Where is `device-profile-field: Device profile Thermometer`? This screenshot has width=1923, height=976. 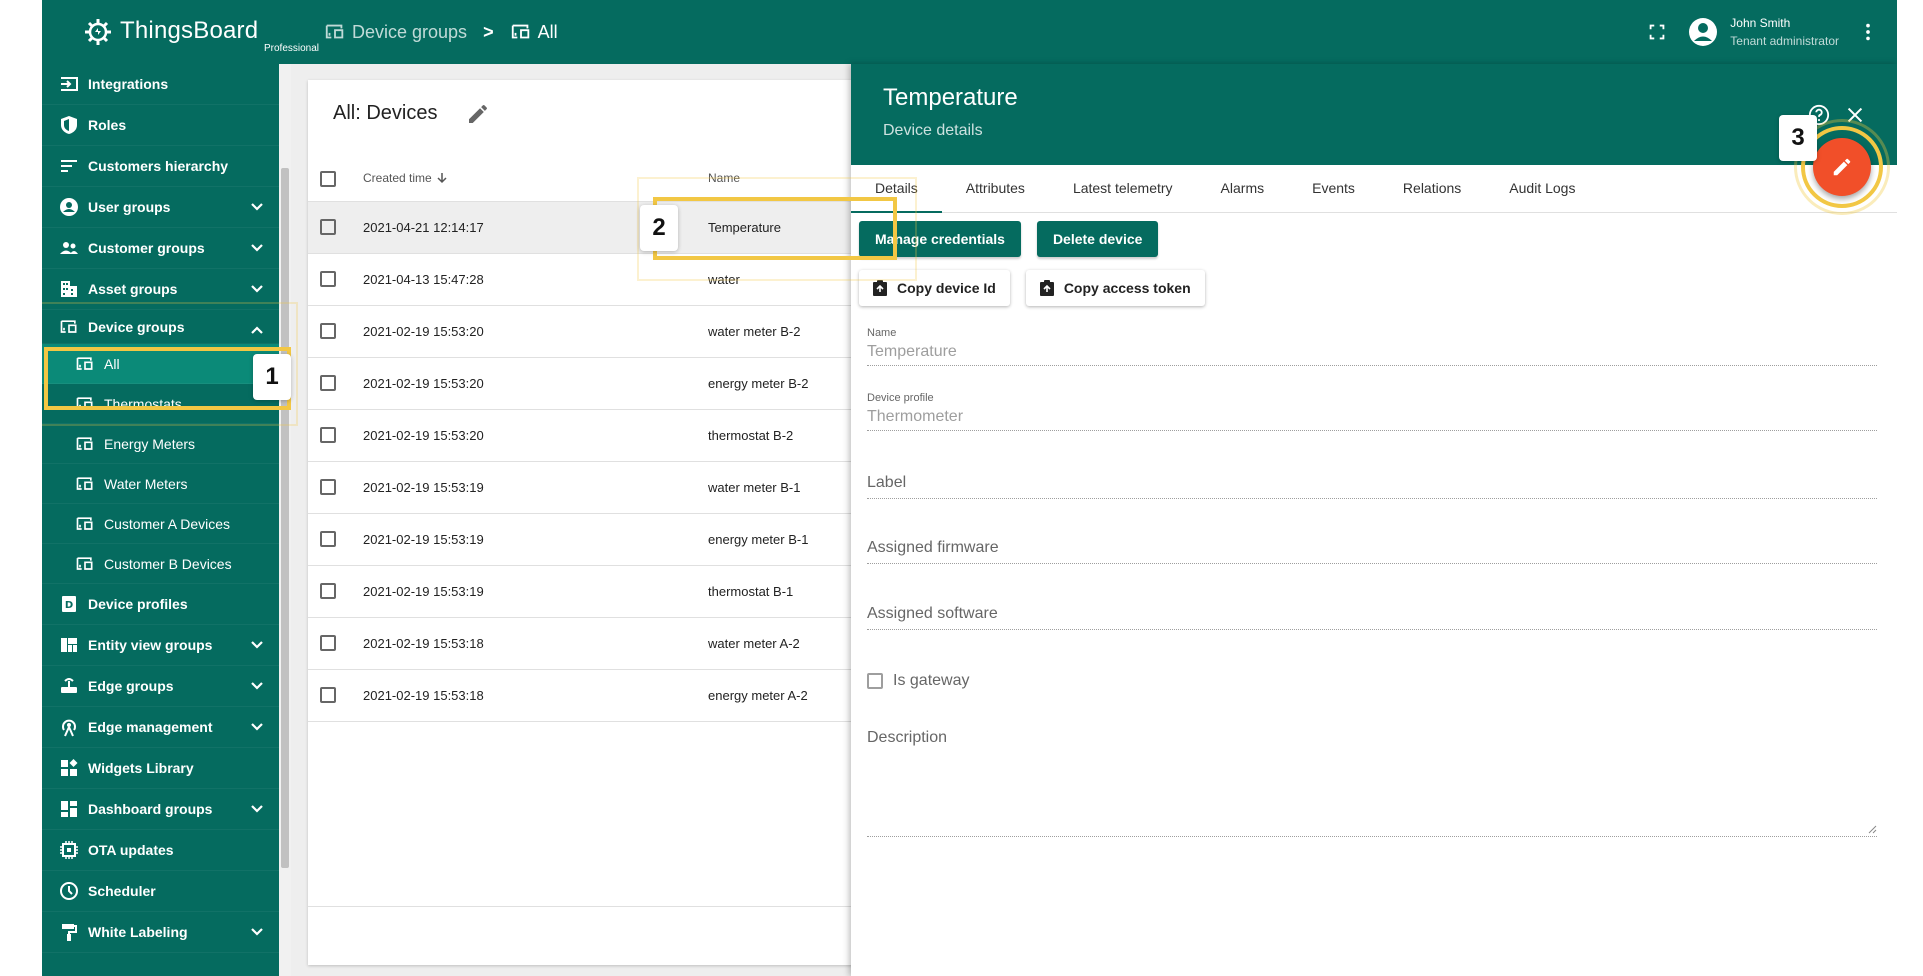 device-profile-field: Device profile Thermometer is located at coordinates (1372, 411).